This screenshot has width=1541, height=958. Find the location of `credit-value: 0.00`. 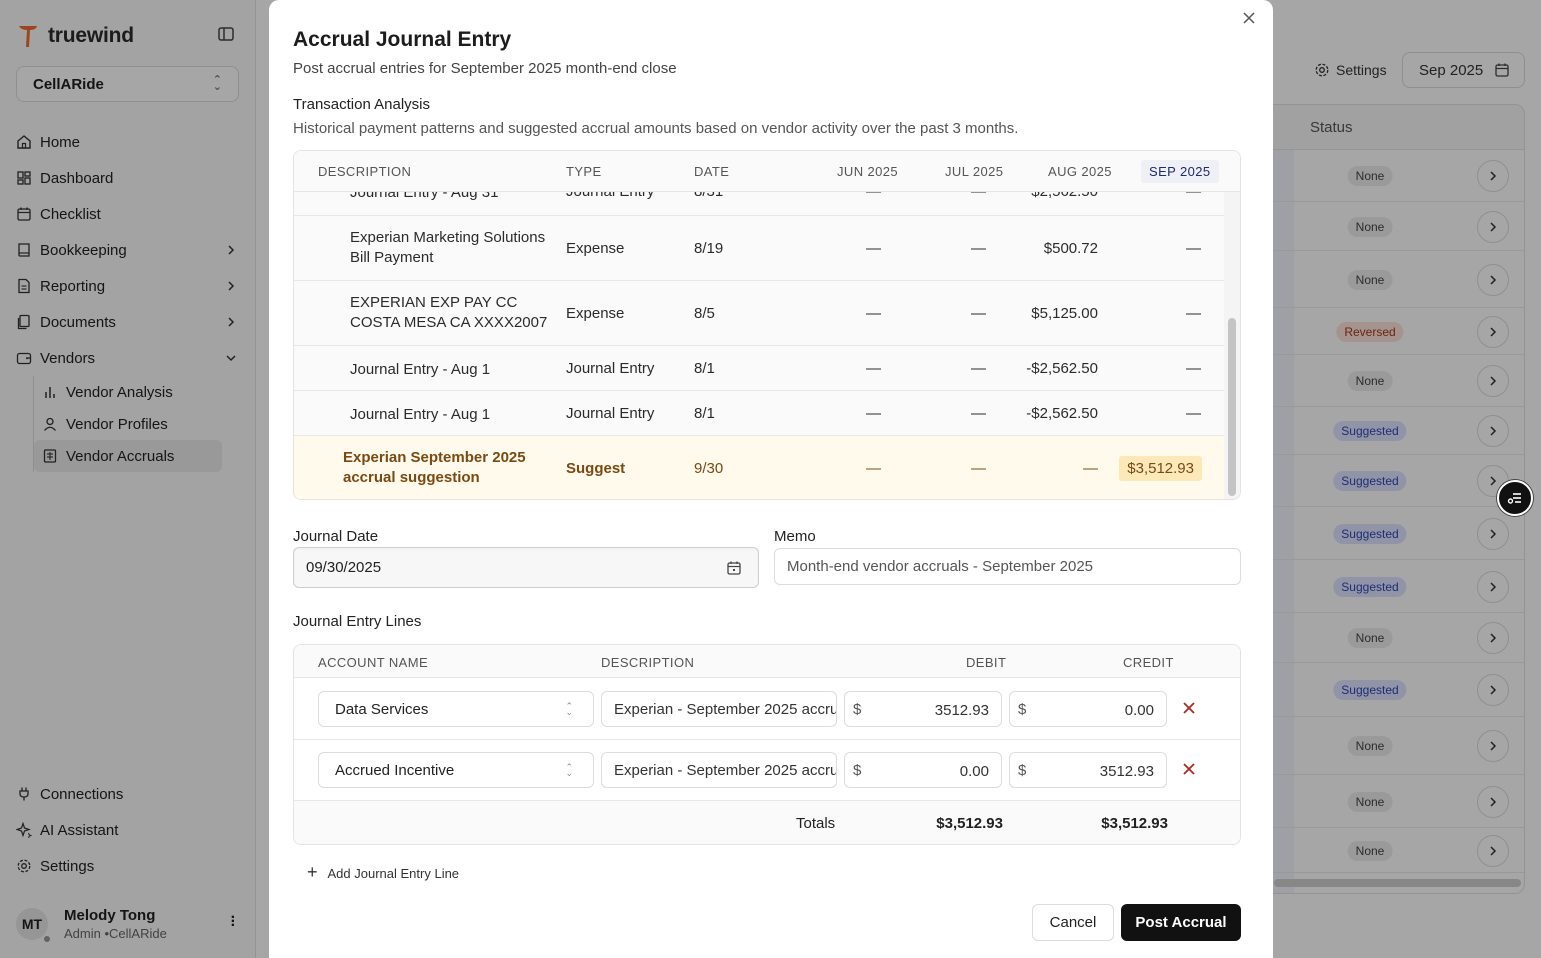

credit-value: 0.00 is located at coordinates (1139, 710).